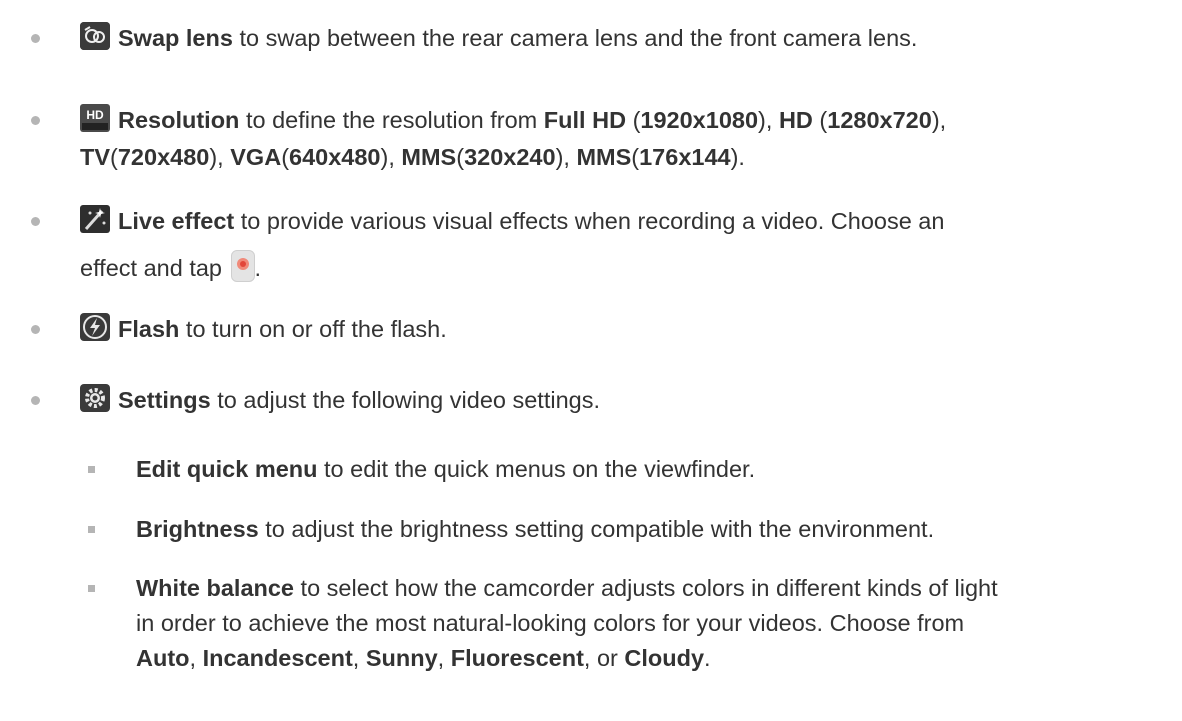 The image size is (1182, 721). Describe the element at coordinates (149, 329) in the screenshot. I see `item-label: Flash` at that location.